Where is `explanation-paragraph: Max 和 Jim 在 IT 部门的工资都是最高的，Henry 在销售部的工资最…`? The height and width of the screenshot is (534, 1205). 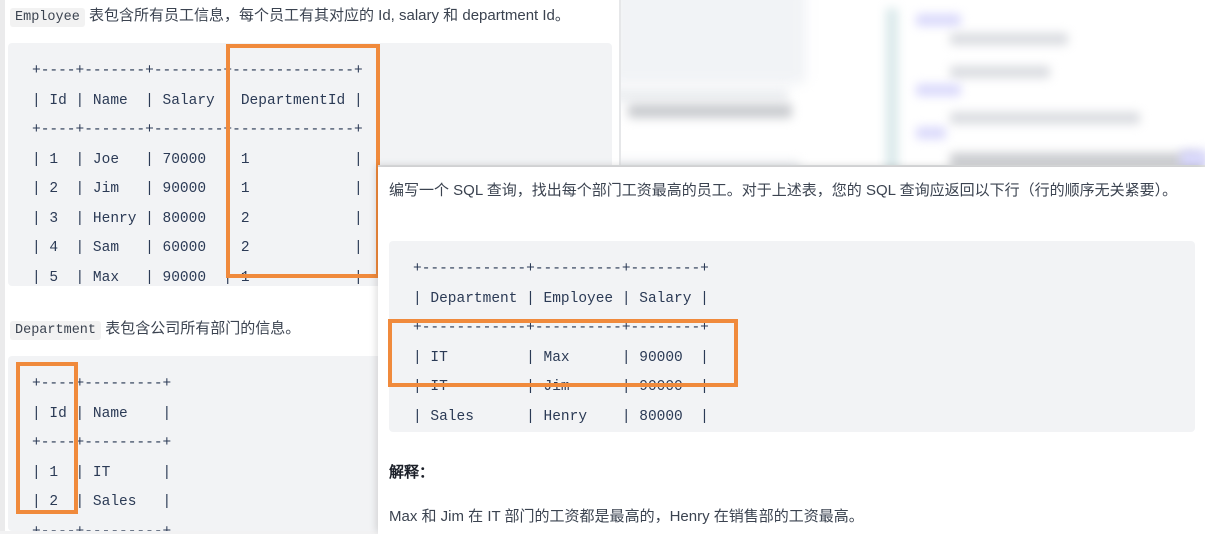
explanation-paragraph: Max 和 Jim 在 IT 部门的工资都是最高的，Henry 在销售部的工资最… is located at coordinates (626, 516).